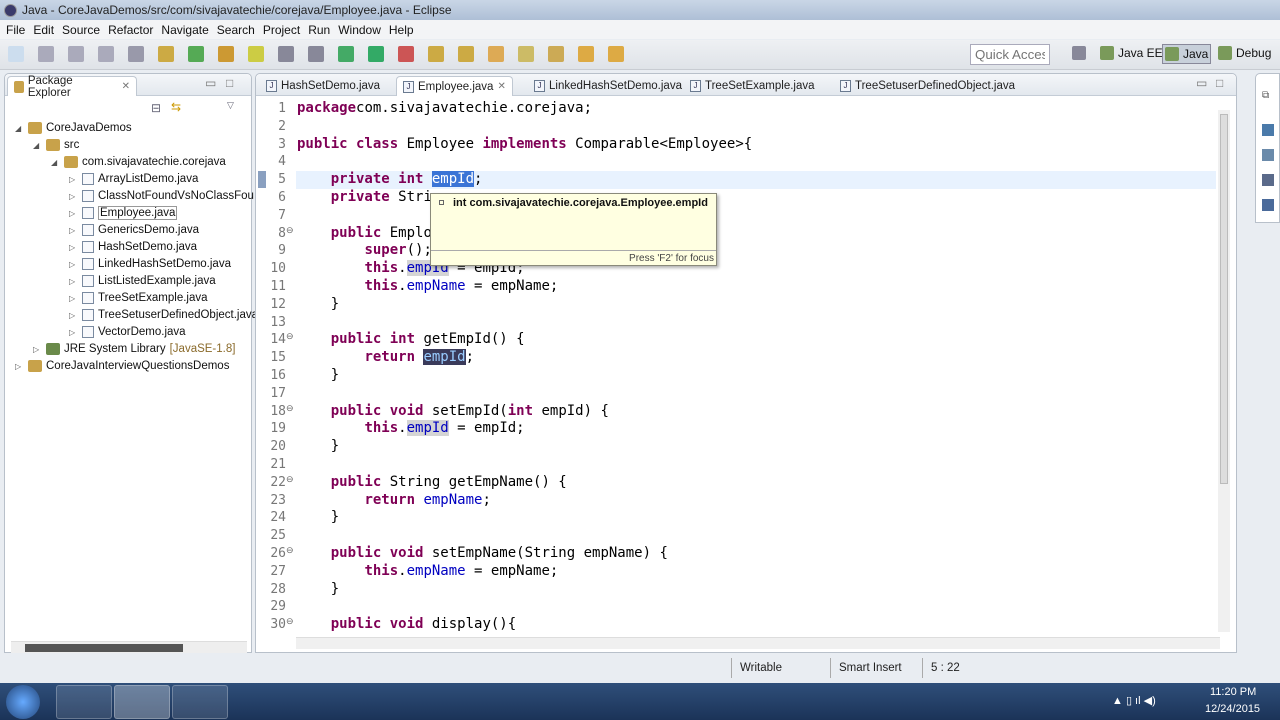  What do you see at coordinates (142, 281) in the screenshot?
I see `tree-item: ▷ ListListedExample.java` at bounding box center [142, 281].